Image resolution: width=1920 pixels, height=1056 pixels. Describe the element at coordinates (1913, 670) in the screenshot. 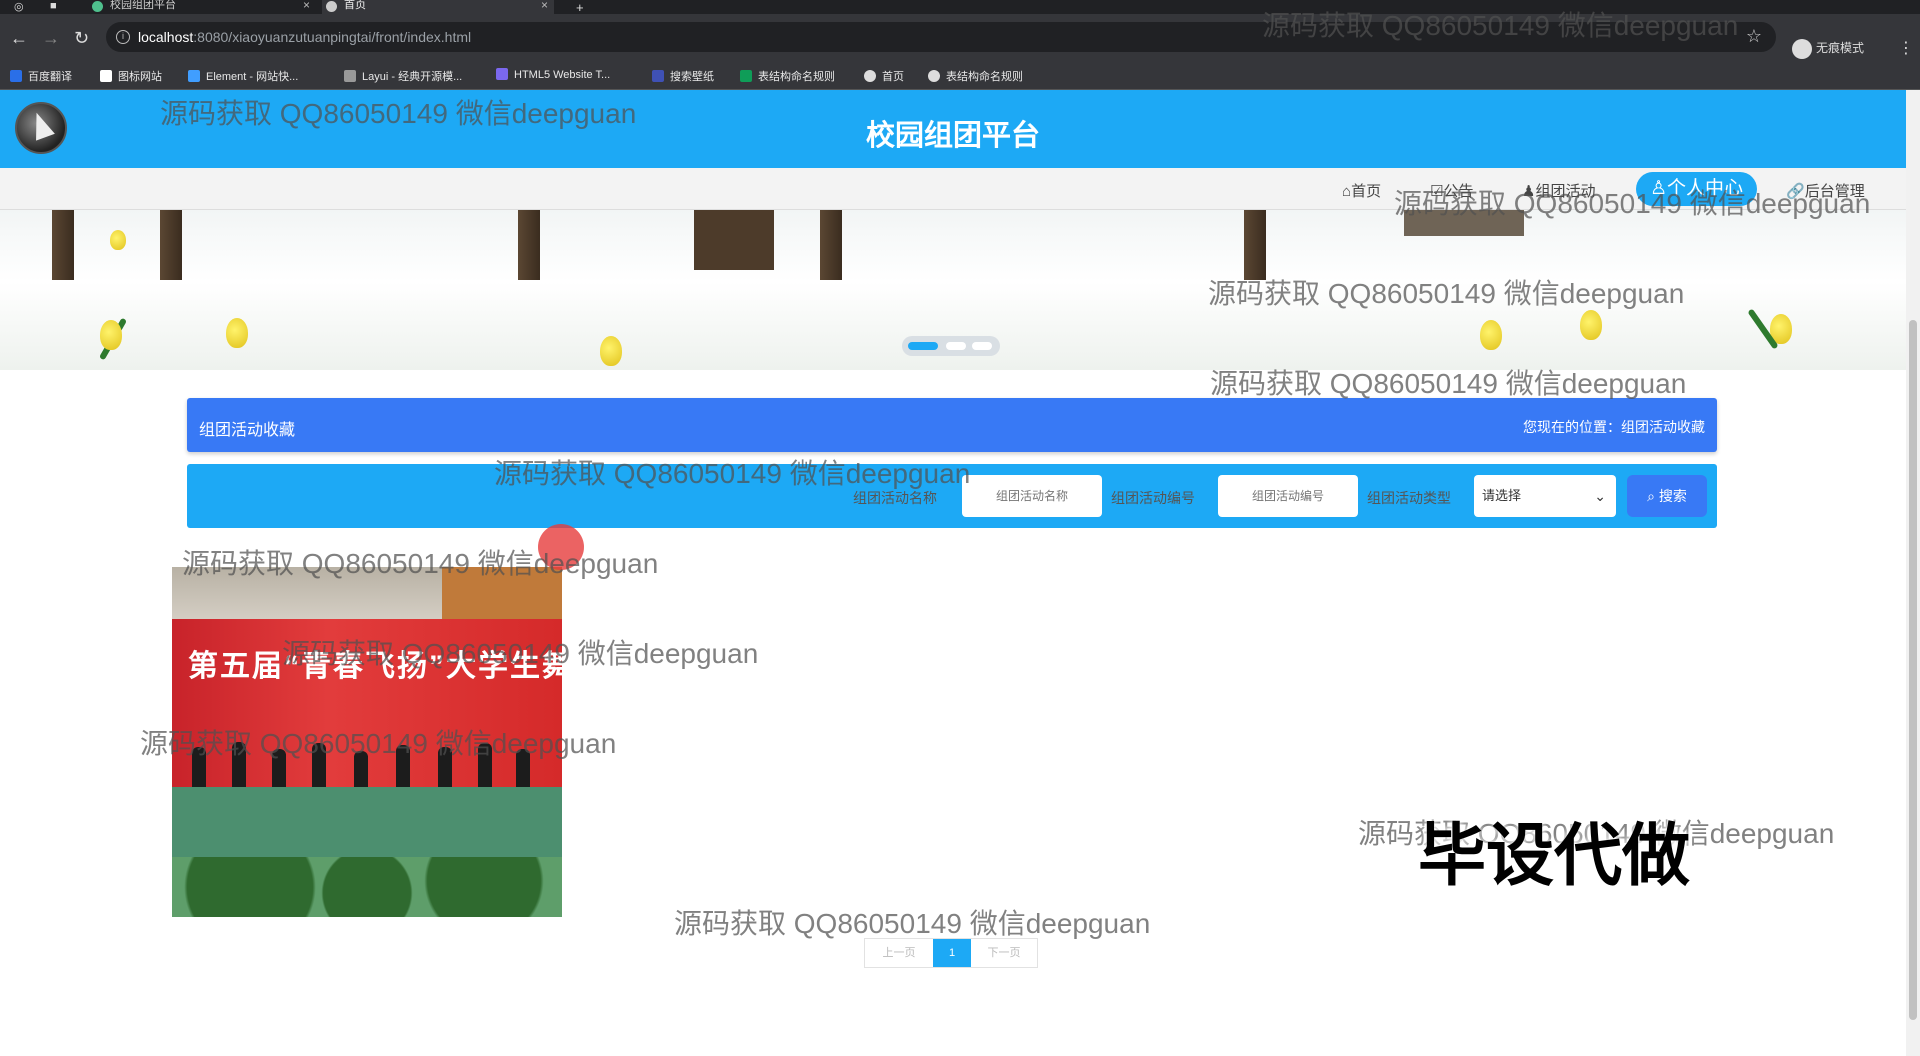

I see `scrollbar-thumb` at that location.